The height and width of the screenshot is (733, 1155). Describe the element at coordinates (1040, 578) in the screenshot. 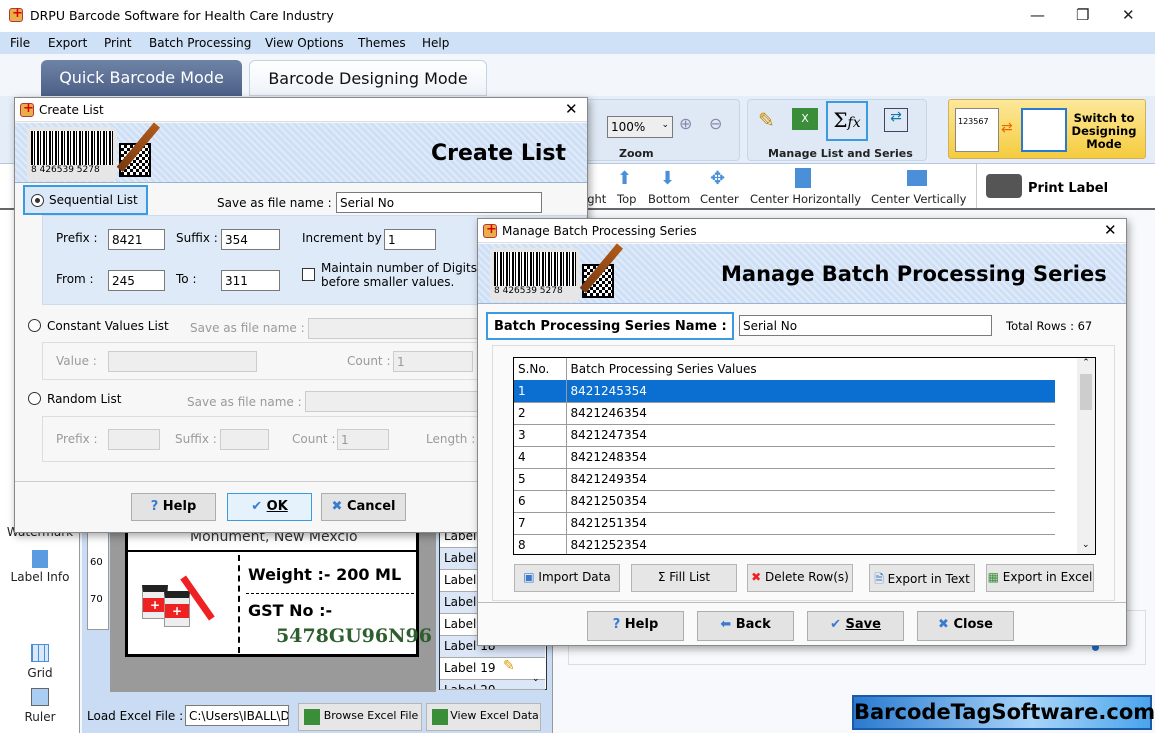

I see `export-excel-button: ▦ Export in Excel` at that location.